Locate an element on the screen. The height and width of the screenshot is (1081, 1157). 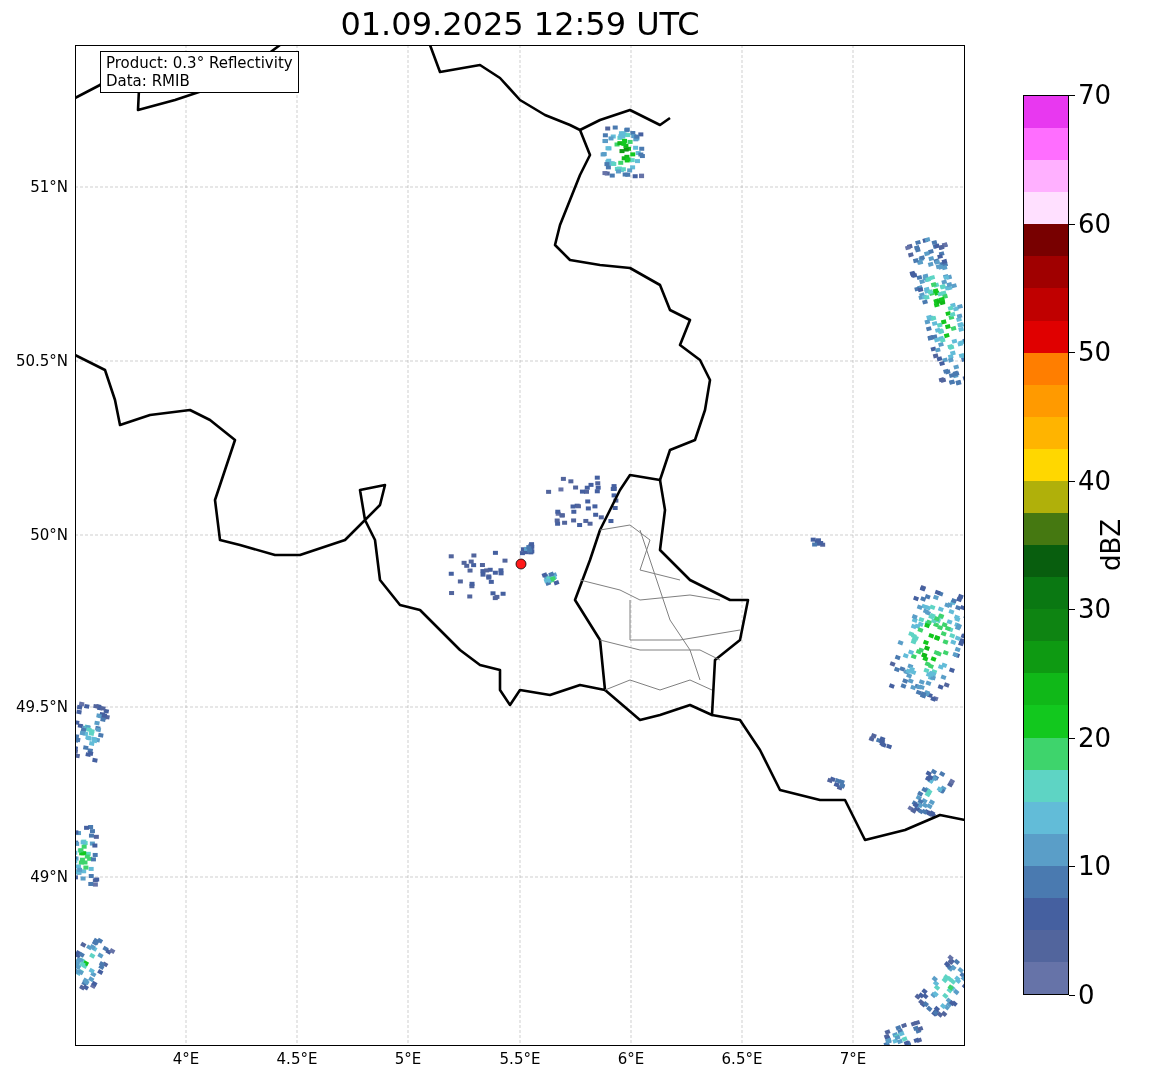
axis-tick-label: 4.5°E is located at coordinates (297, 1059).